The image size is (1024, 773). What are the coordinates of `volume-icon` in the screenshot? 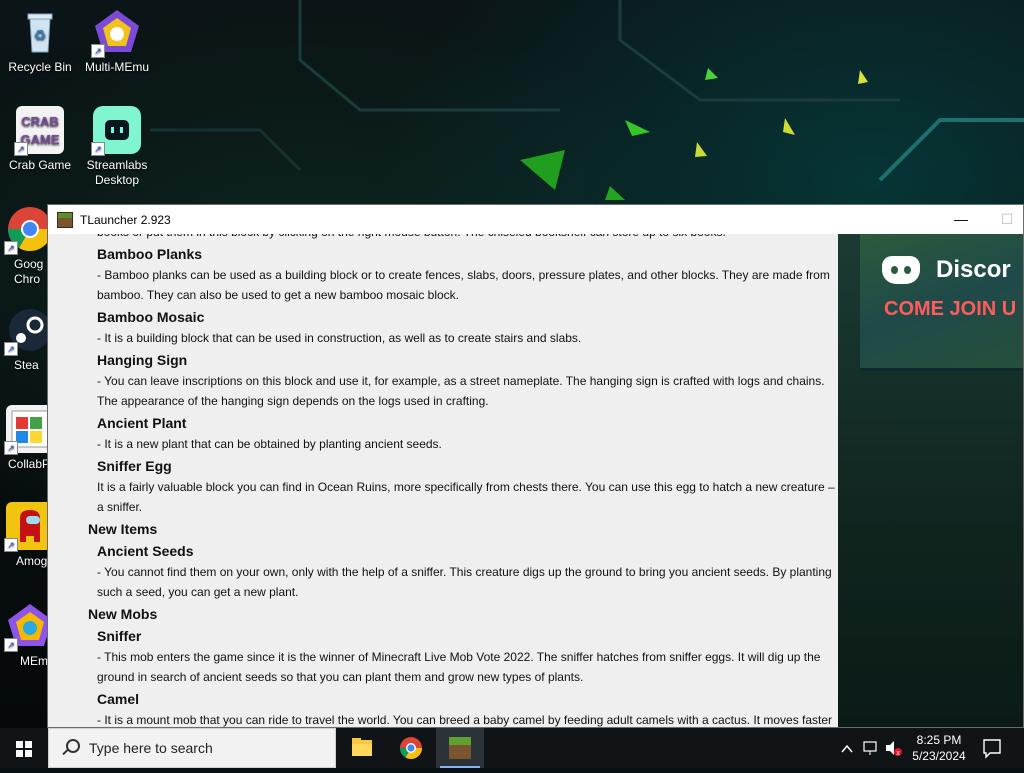 It's located at (890, 748).